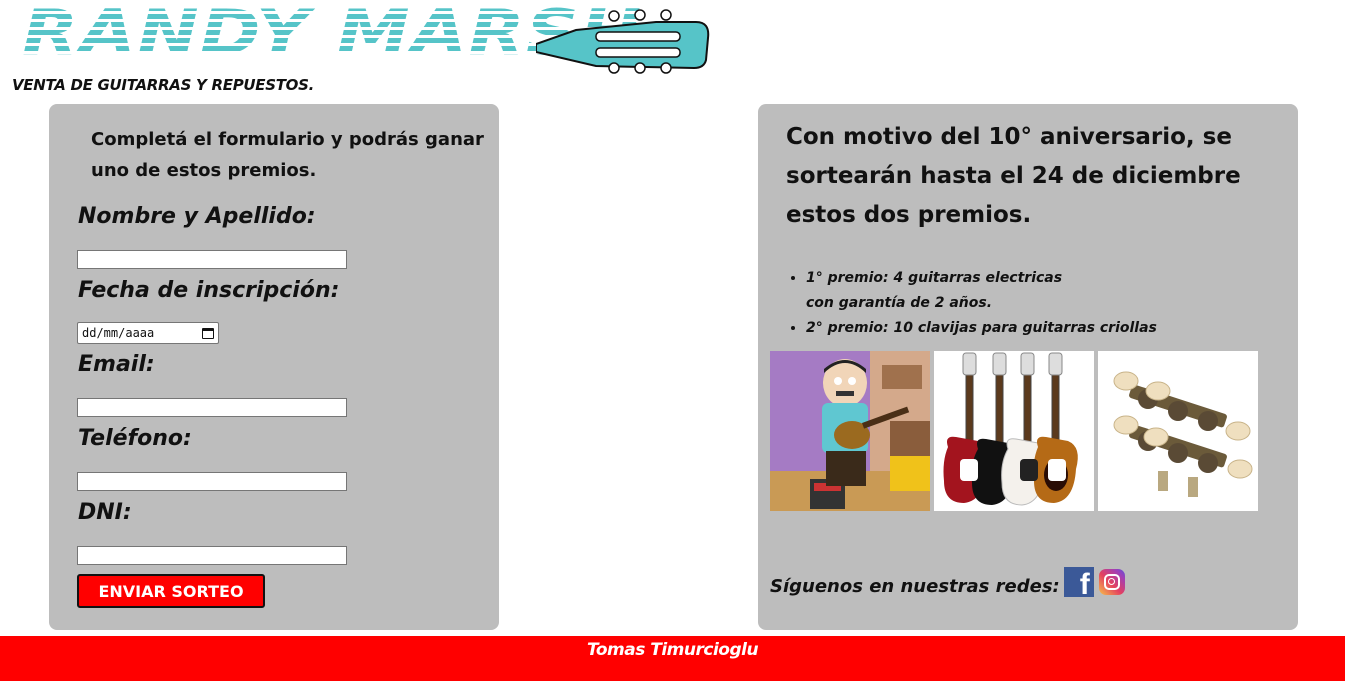 Image resolution: width=1345 pixels, height=681 pixels. I want to click on name-label: Nombre y Apellido:, so click(197, 216).